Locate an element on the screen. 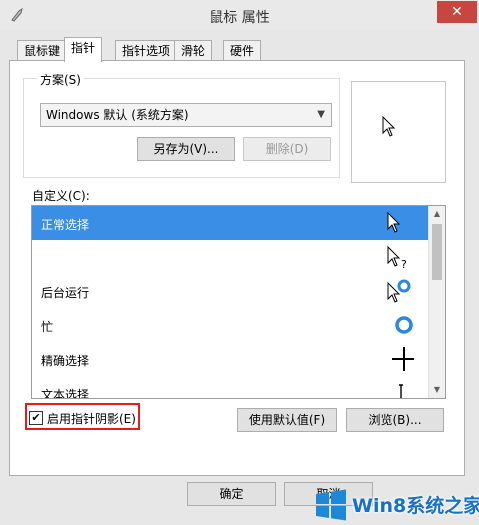  scheme-label: 方案(S) is located at coordinates (60, 79).